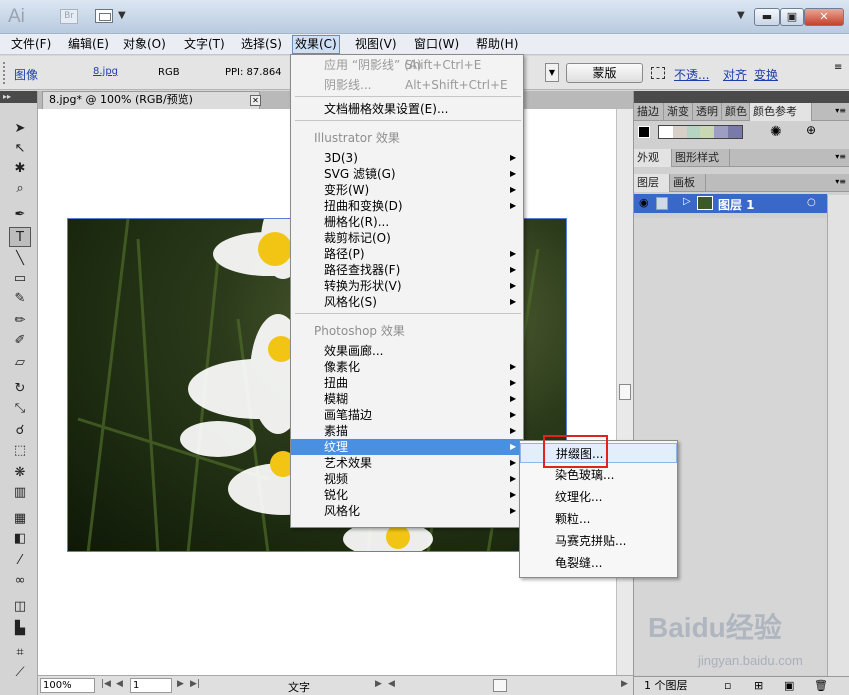 This screenshot has width=849, height=695. Describe the element at coordinates (735, 74) in the screenshot. I see `align-link: 对齐` at that location.